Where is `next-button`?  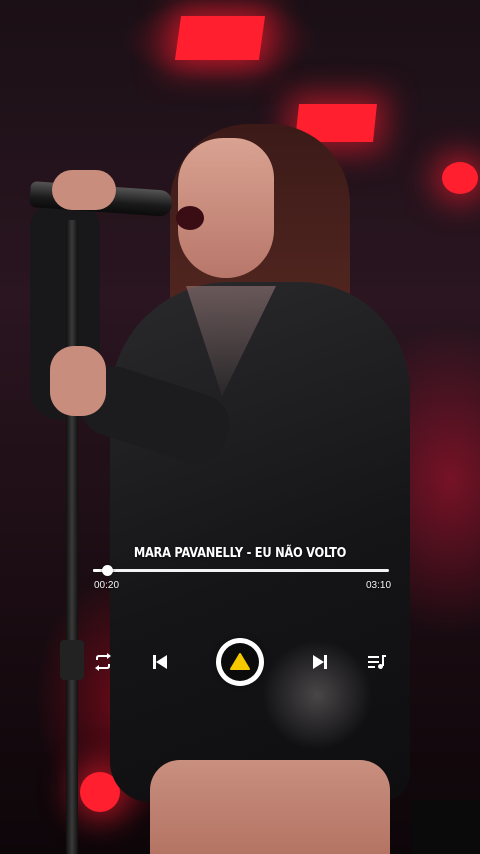
next-button is located at coordinates (320, 662).